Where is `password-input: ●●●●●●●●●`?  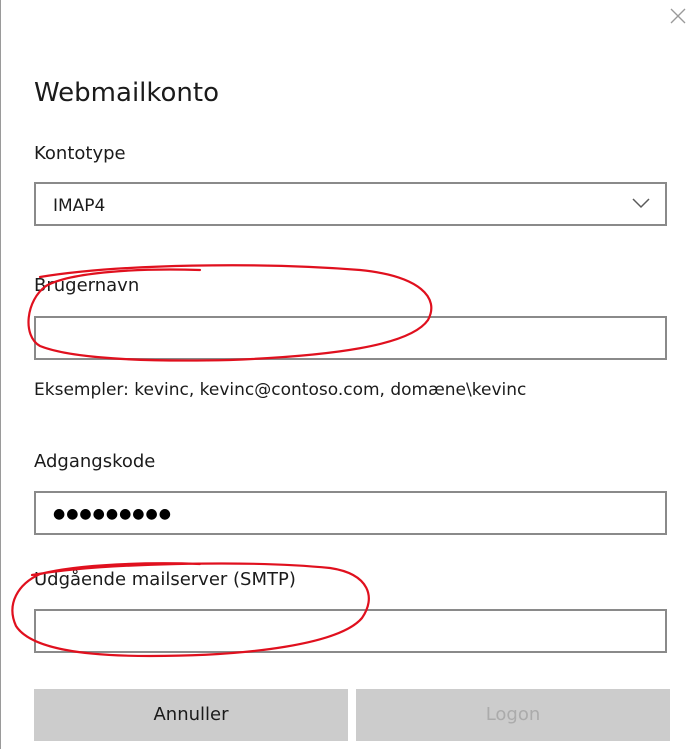 password-input: ●●●●●●●●● is located at coordinates (350, 513).